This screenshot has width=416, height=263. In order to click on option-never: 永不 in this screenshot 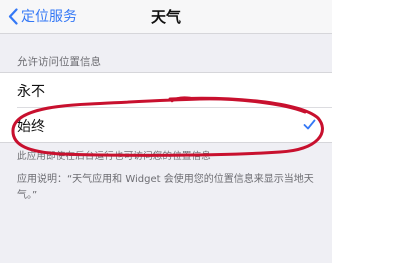, I will do `click(166, 90)`.